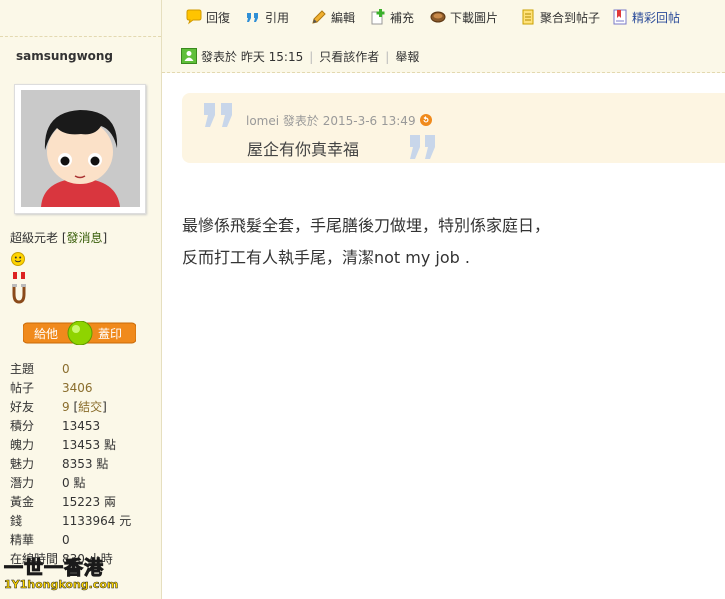 The height and width of the screenshot is (599, 725). What do you see at coordinates (18, 259) in the screenshot?
I see `smiley-icon` at bounding box center [18, 259].